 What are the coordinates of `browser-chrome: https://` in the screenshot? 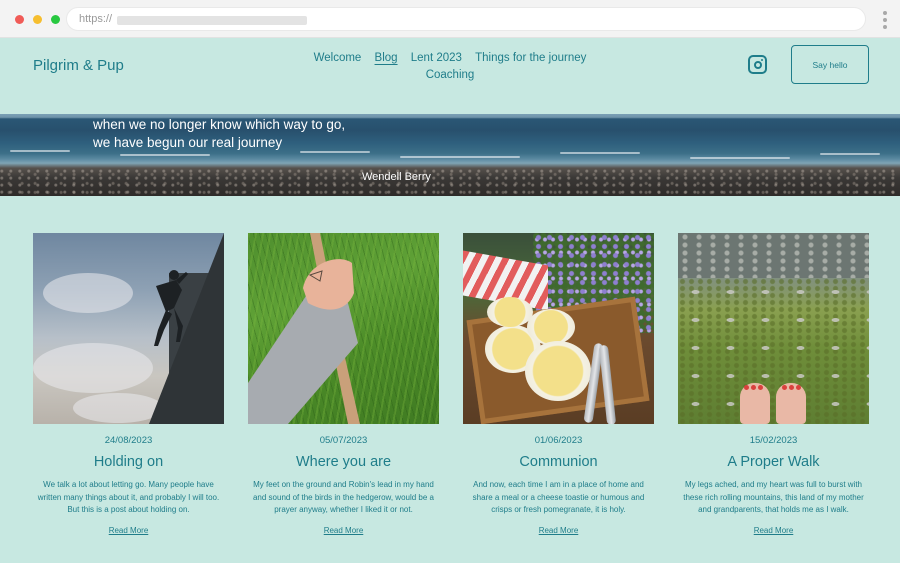 It's located at (450, 19).